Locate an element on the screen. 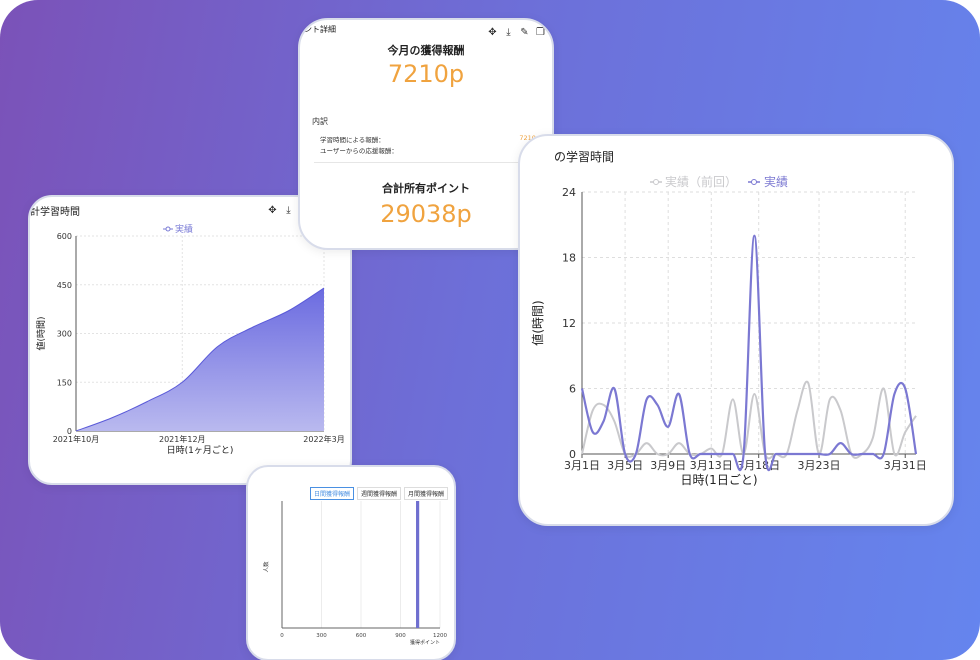  x-tick-label: 3月1日 is located at coordinates (582, 465).